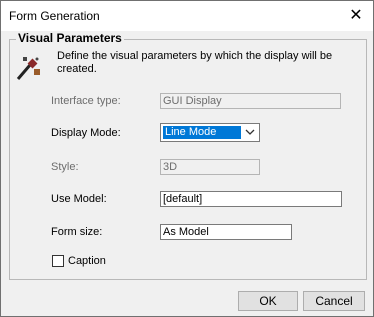 This screenshot has width=374, height=317. What do you see at coordinates (226, 232) in the screenshot?
I see `form-size-field: As Model` at bounding box center [226, 232].